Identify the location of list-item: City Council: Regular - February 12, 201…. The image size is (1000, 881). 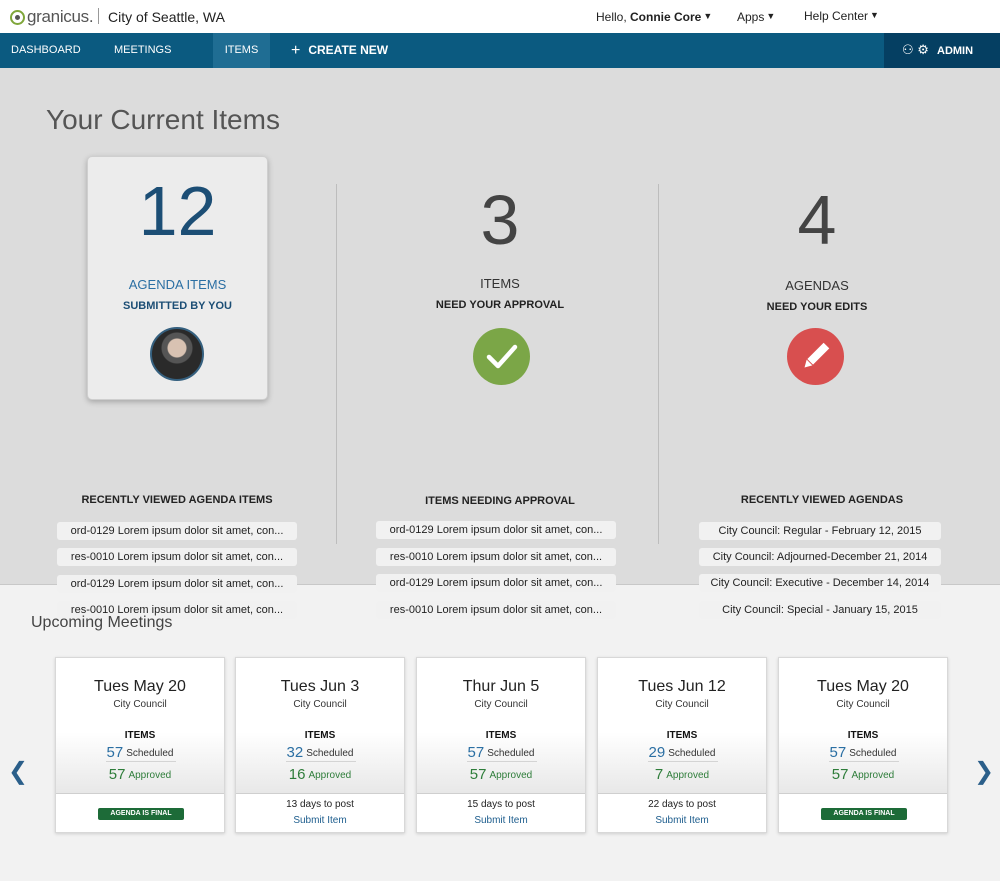
(820, 531).